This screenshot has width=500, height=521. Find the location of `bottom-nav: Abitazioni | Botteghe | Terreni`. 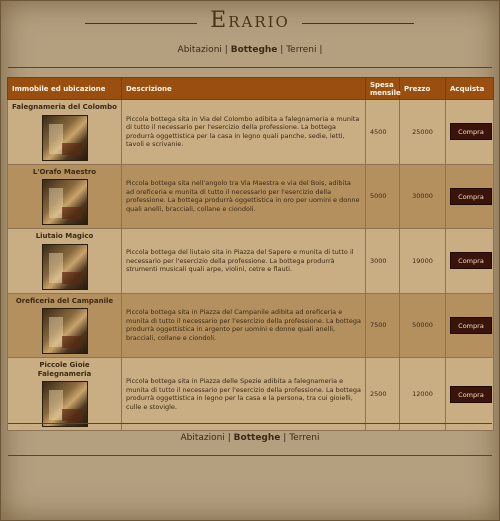

bottom-nav: Abitazioni | Botteghe | Terreni is located at coordinates (250, 438).